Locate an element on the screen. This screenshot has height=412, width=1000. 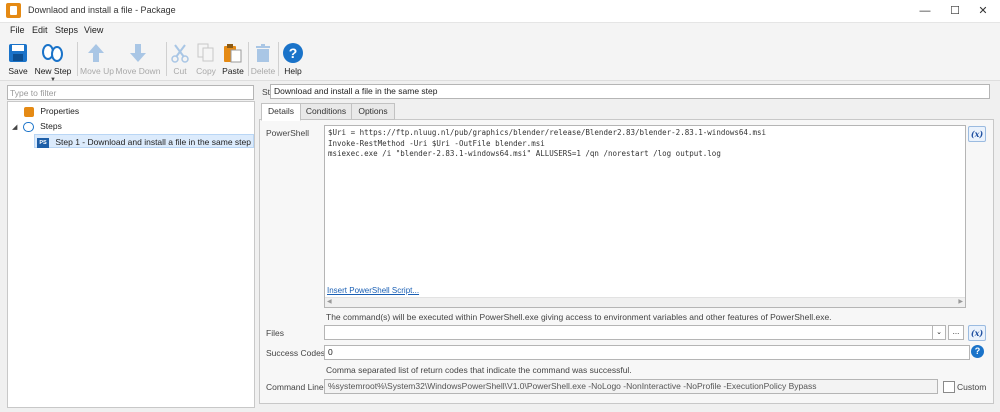
menu-edit: Edit is located at coordinates (40, 30).